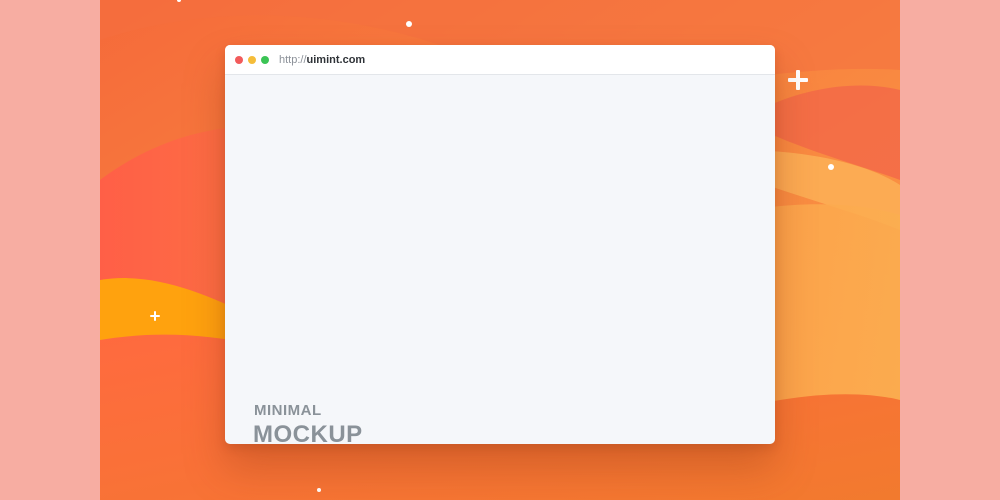  Describe the element at coordinates (336, 60) in the screenshot. I see `url-host: uimint.com` at that location.